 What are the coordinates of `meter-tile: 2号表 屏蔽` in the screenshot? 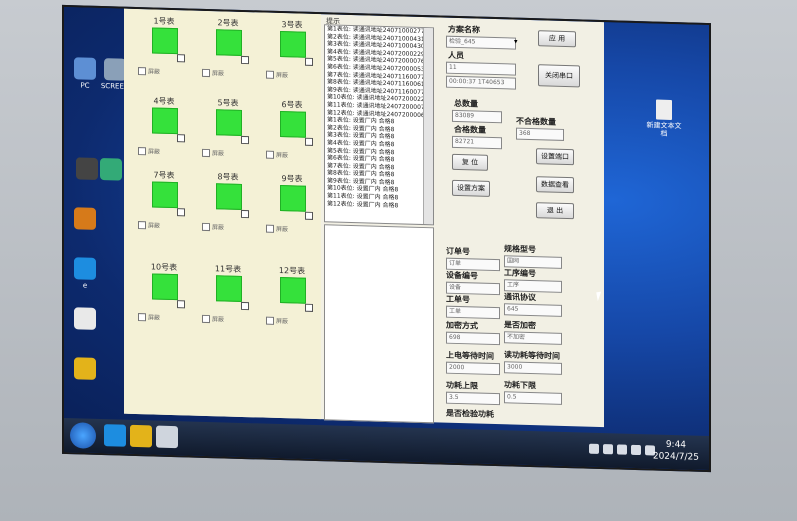 It's located at (228, 63).